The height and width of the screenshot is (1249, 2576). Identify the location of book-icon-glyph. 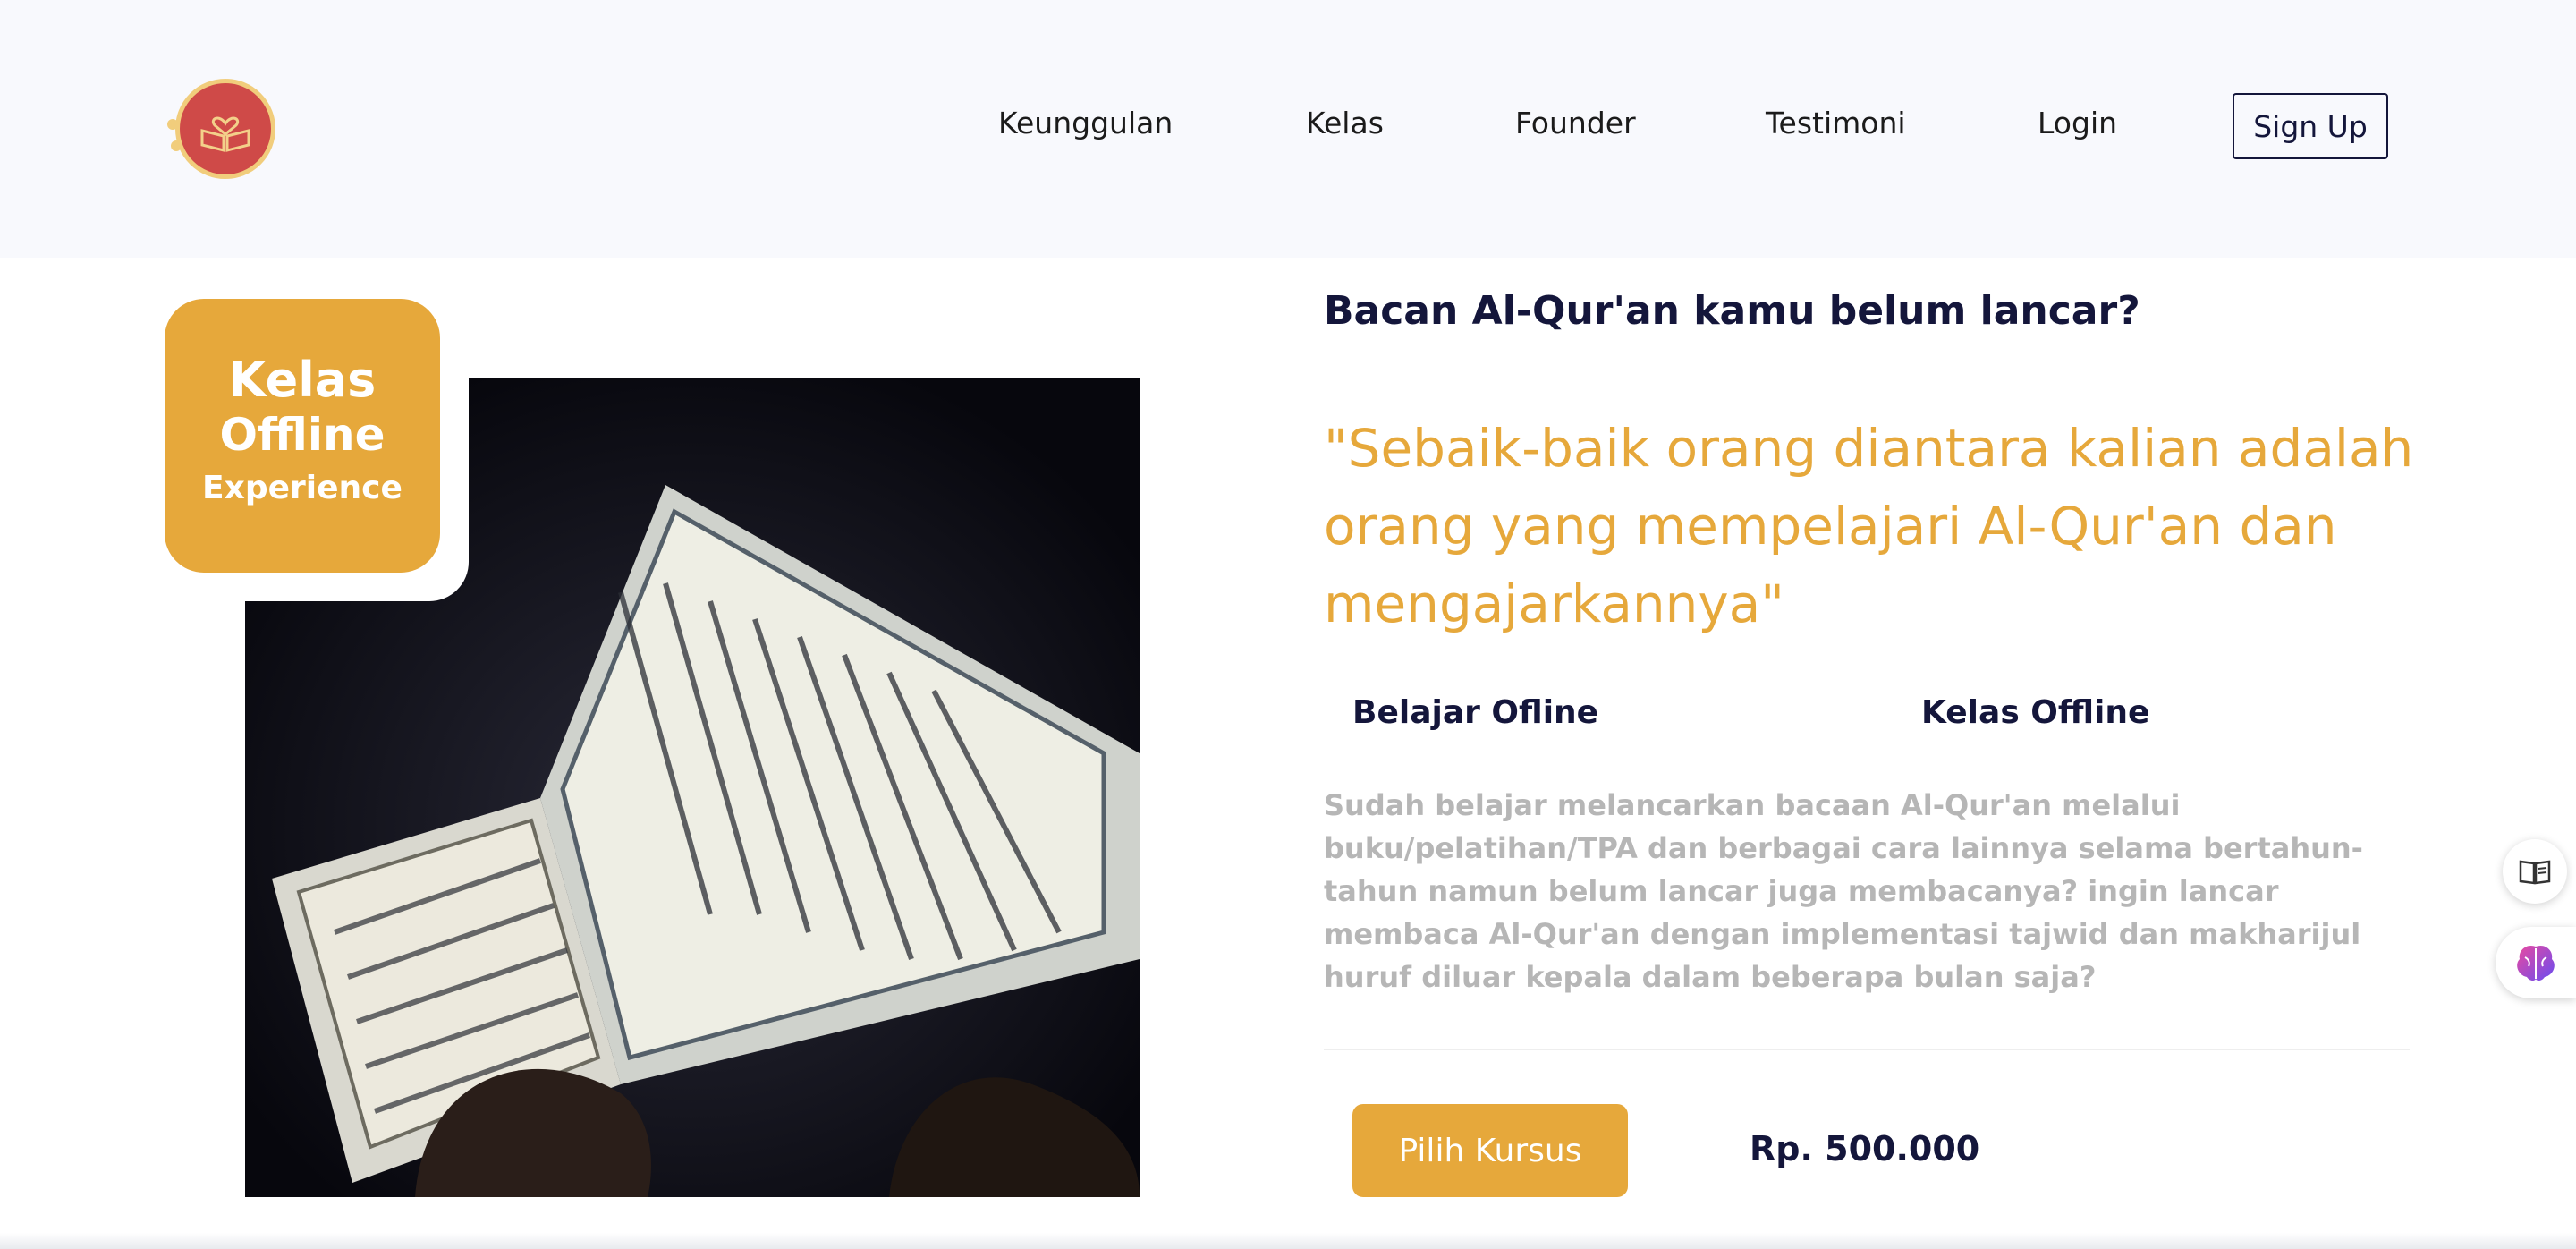
(2535, 872).